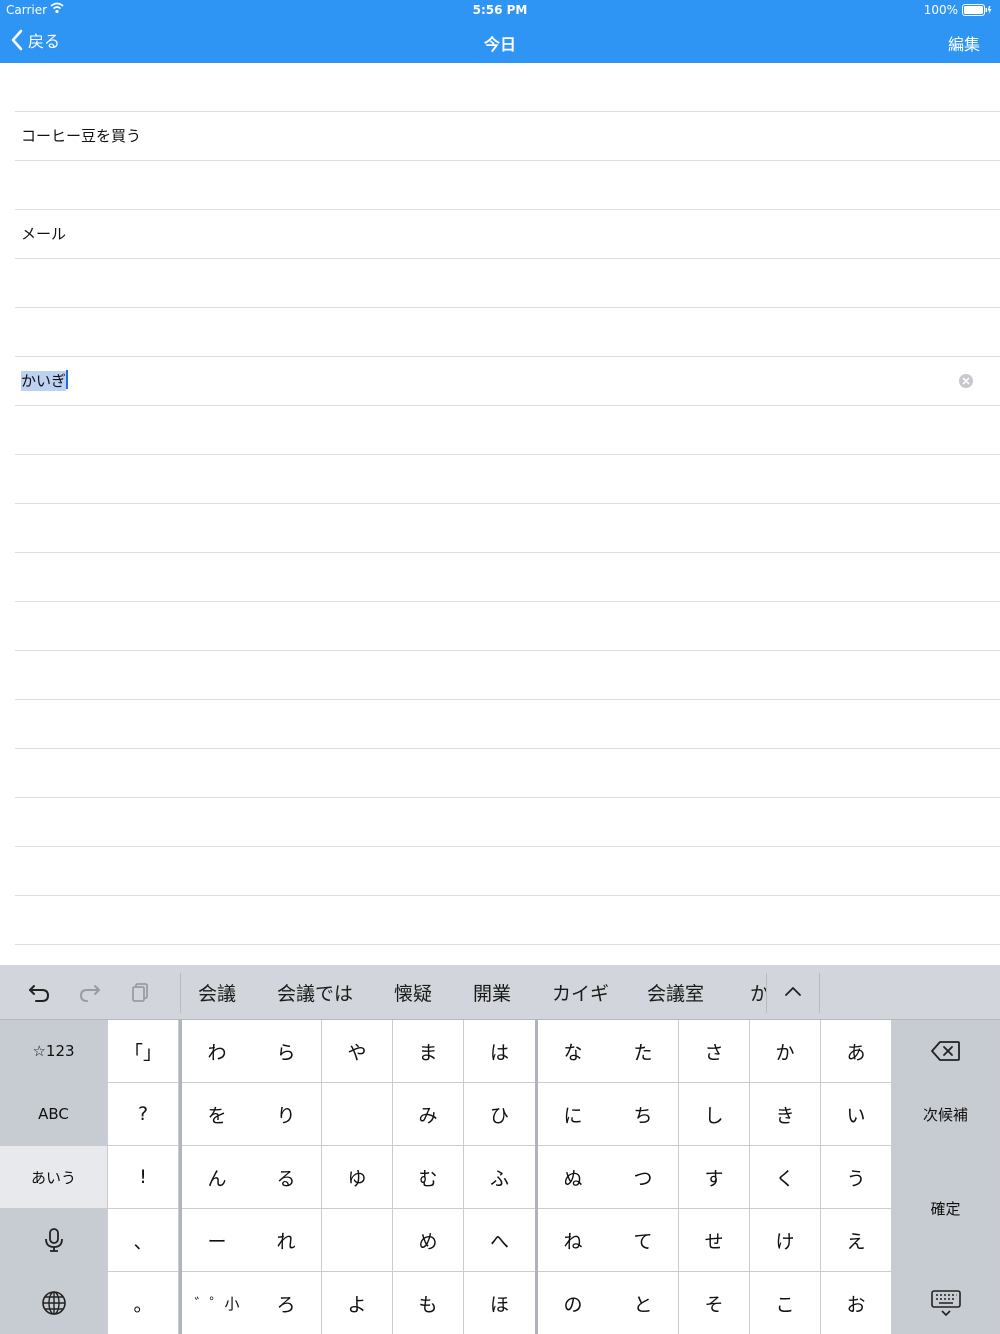 This screenshot has width=1000, height=1334. What do you see at coordinates (217, 992) in the screenshot?
I see `candidate-1: 会議` at bounding box center [217, 992].